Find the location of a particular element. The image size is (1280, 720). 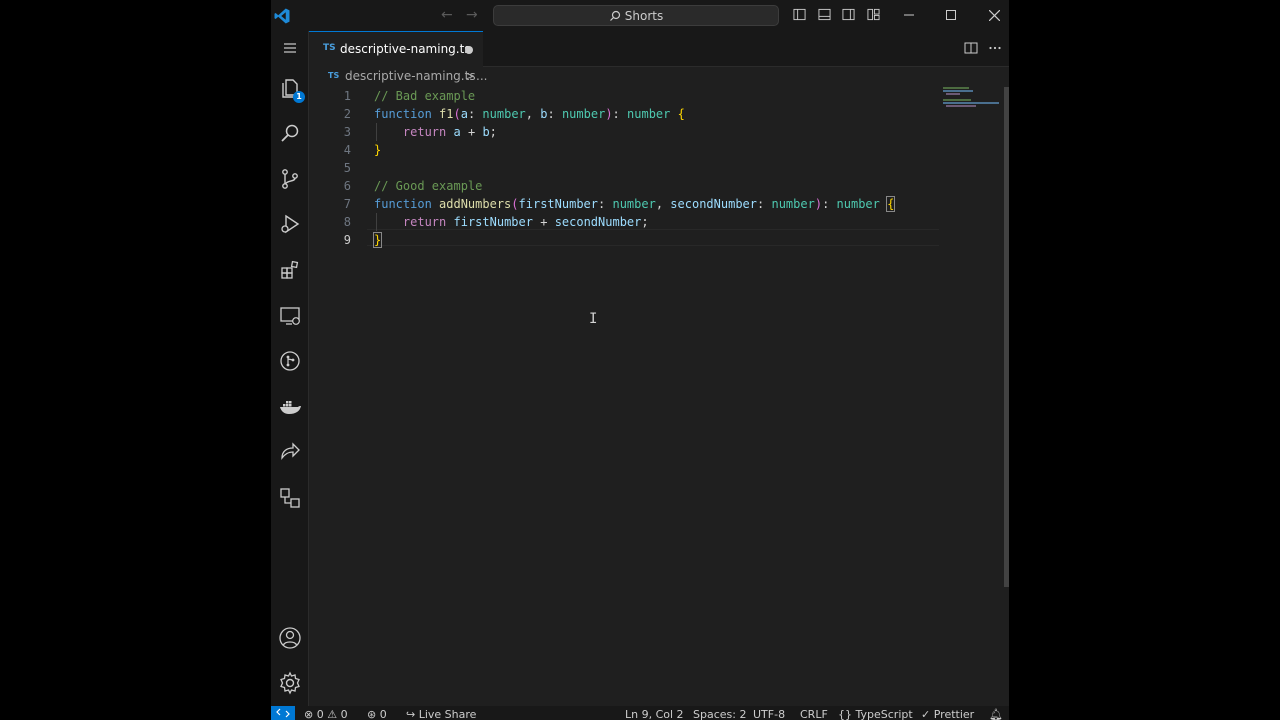

live-share-icon is located at coordinates (290, 451).